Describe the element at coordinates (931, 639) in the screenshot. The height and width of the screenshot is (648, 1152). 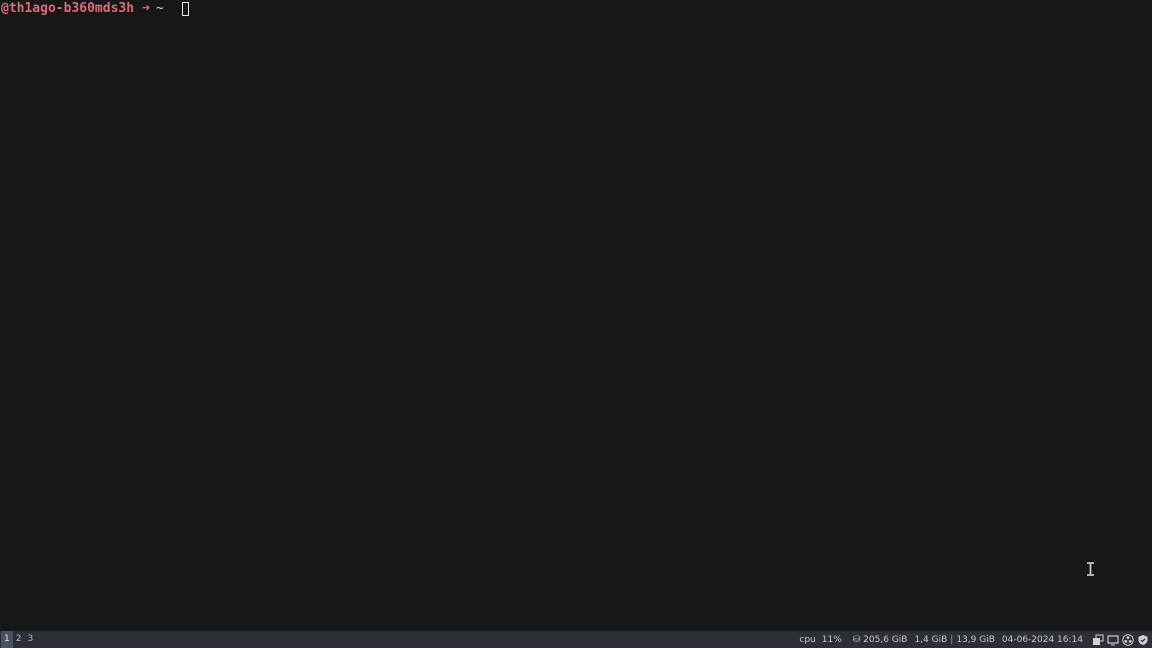
I see `memory-used: 1,4 GiB` at that location.